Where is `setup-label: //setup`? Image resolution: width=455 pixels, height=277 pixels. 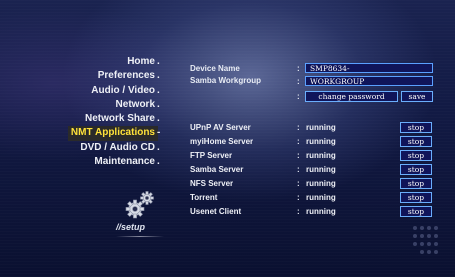
setup-label: //setup is located at coordinates (131, 227).